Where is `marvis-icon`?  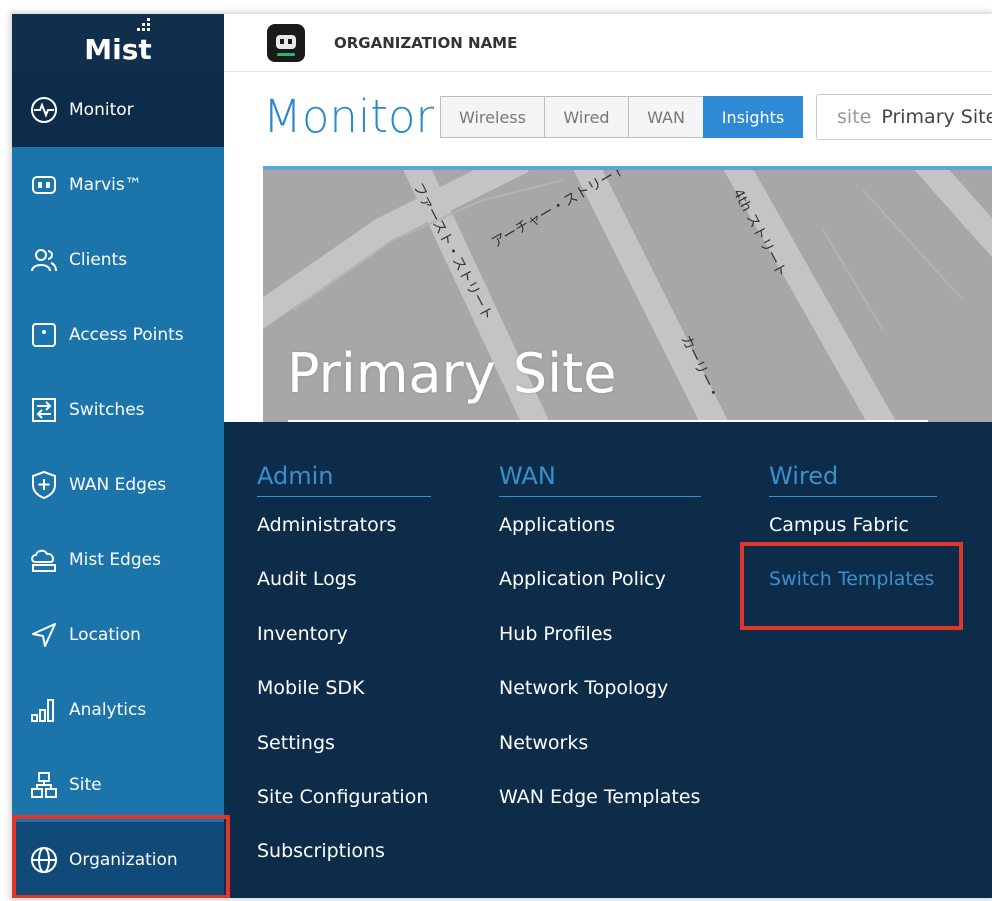
marvis-icon is located at coordinates (44, 185).